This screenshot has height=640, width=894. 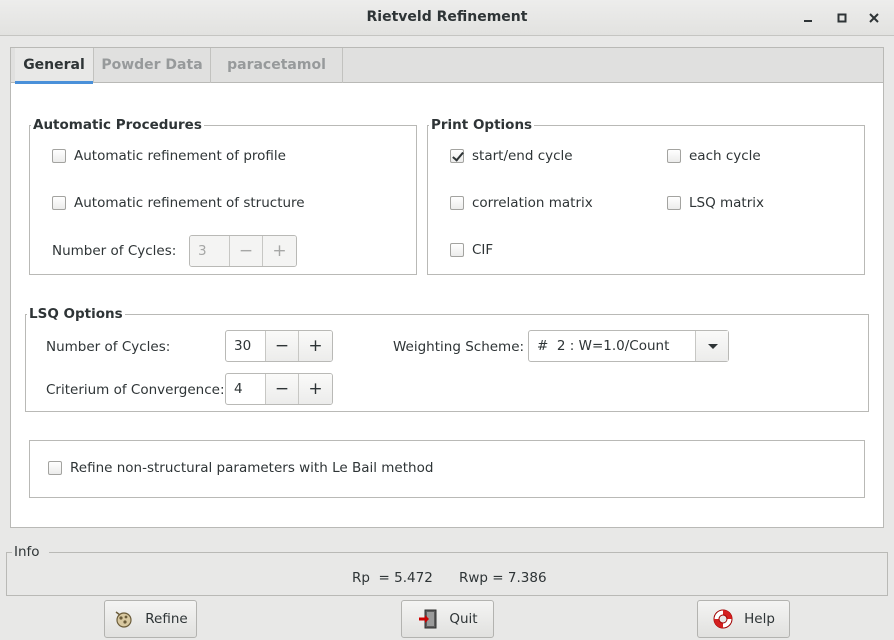 I want to click on cif-label: CIF, so click(x=483, y=250).